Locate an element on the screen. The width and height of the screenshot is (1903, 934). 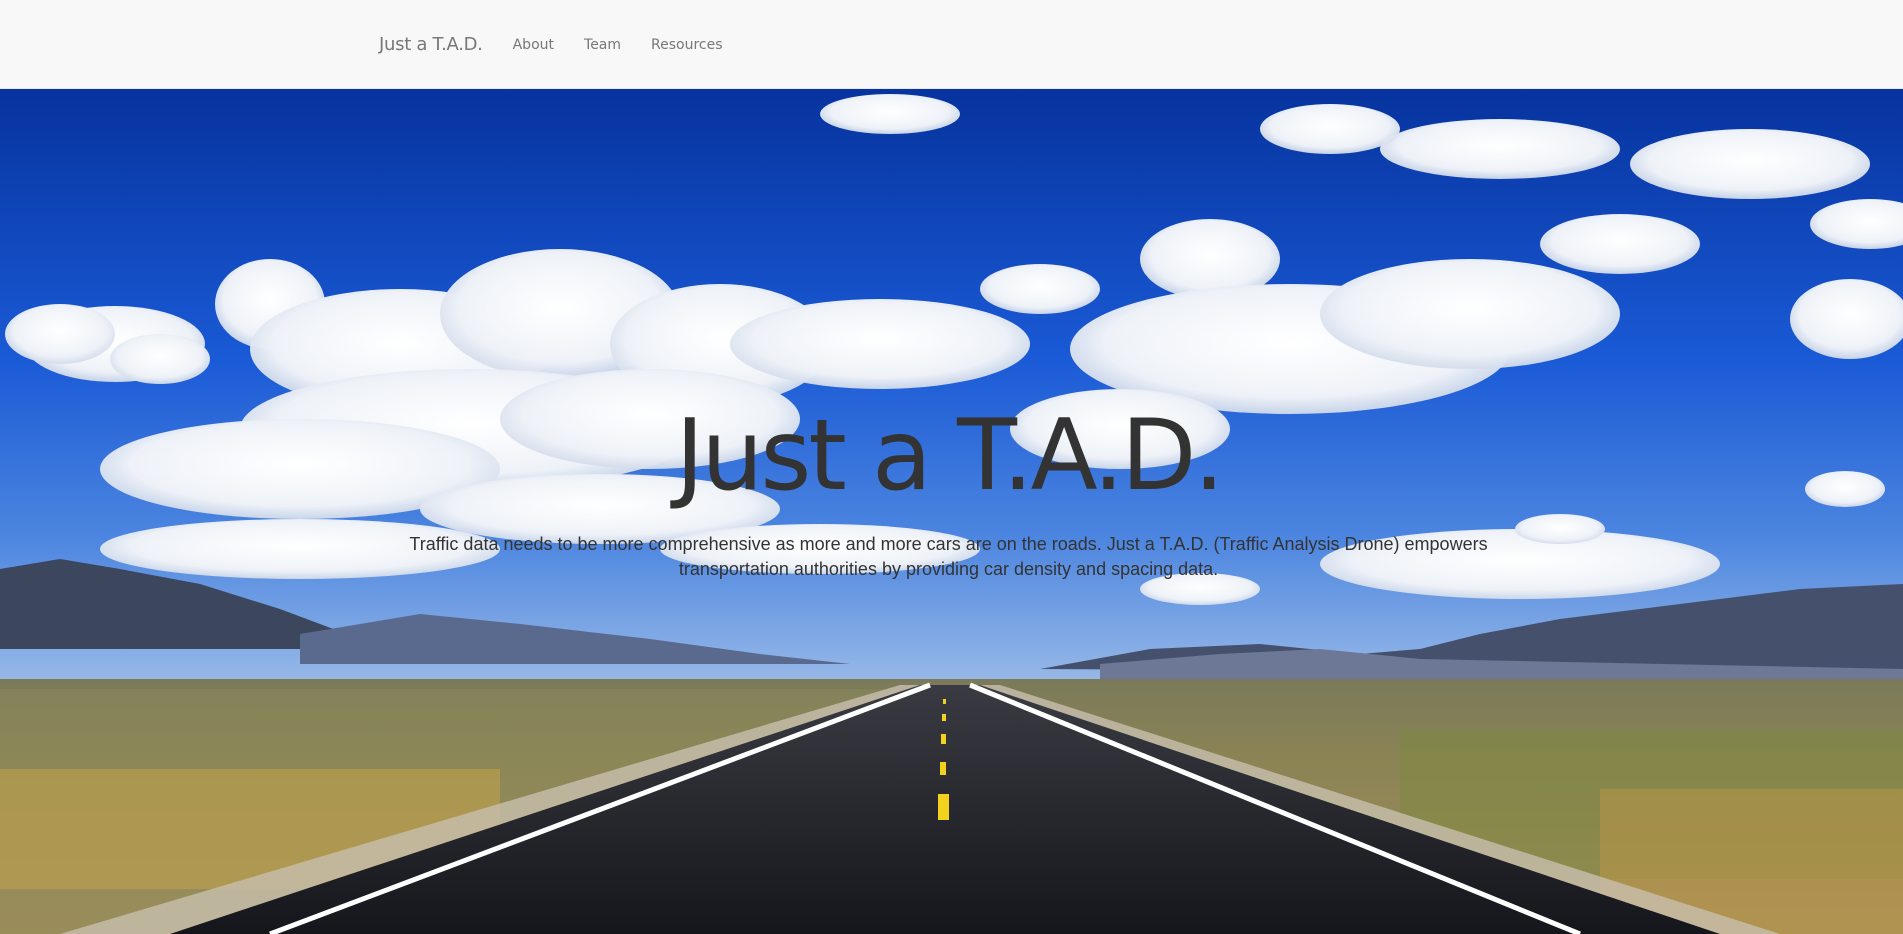
nav-link-about: About is located at coordinates (533, 45).